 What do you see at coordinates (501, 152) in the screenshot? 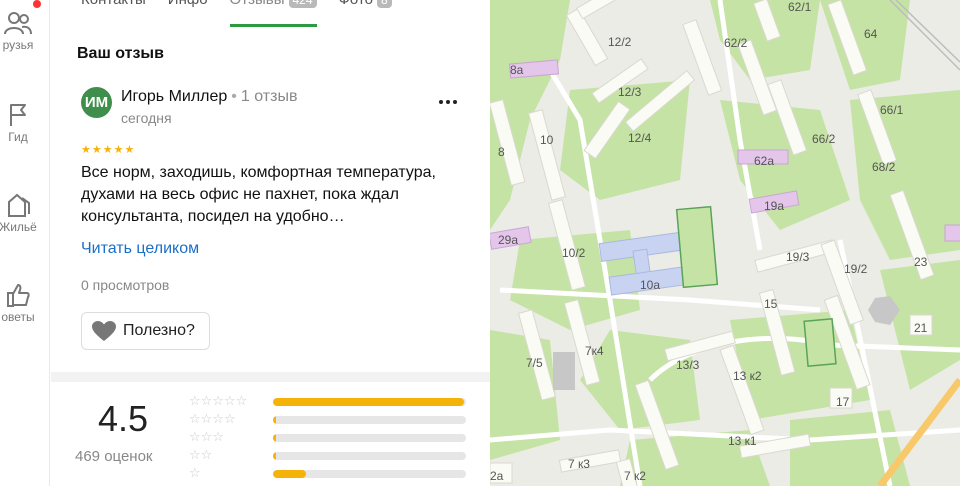
I see `map-house-number: 8` at bounding box center [501, 152].